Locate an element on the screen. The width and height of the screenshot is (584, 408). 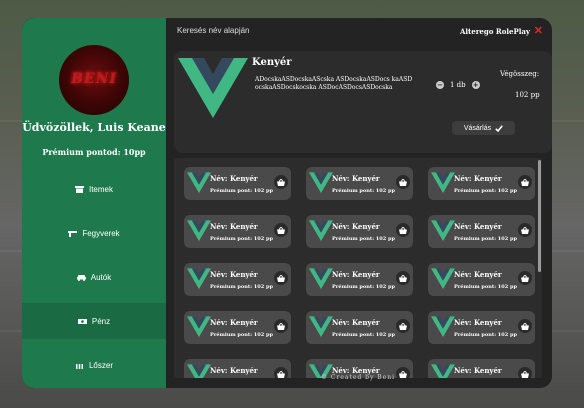
avatar-logo-text: BENI is located at coordinates (94, 79).